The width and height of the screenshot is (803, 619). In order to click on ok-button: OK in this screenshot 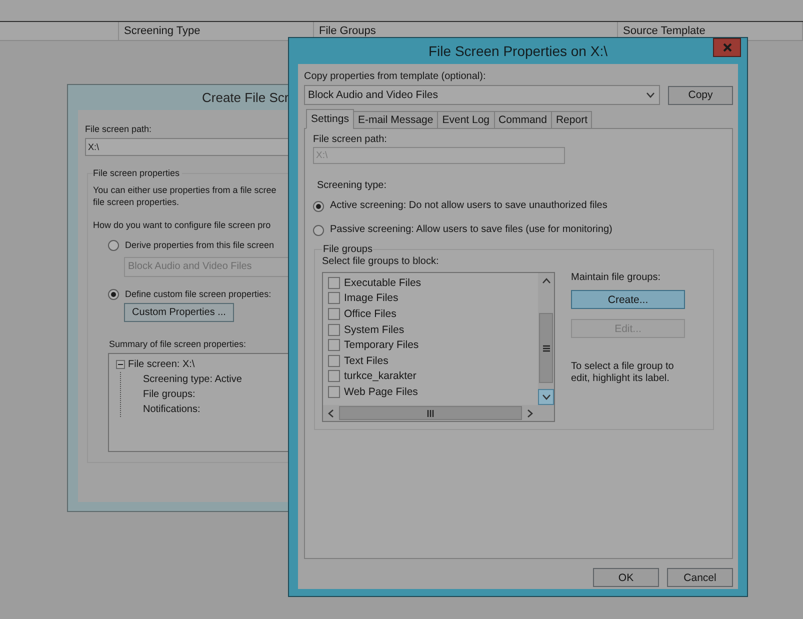, I will do `click(626, 577)`.